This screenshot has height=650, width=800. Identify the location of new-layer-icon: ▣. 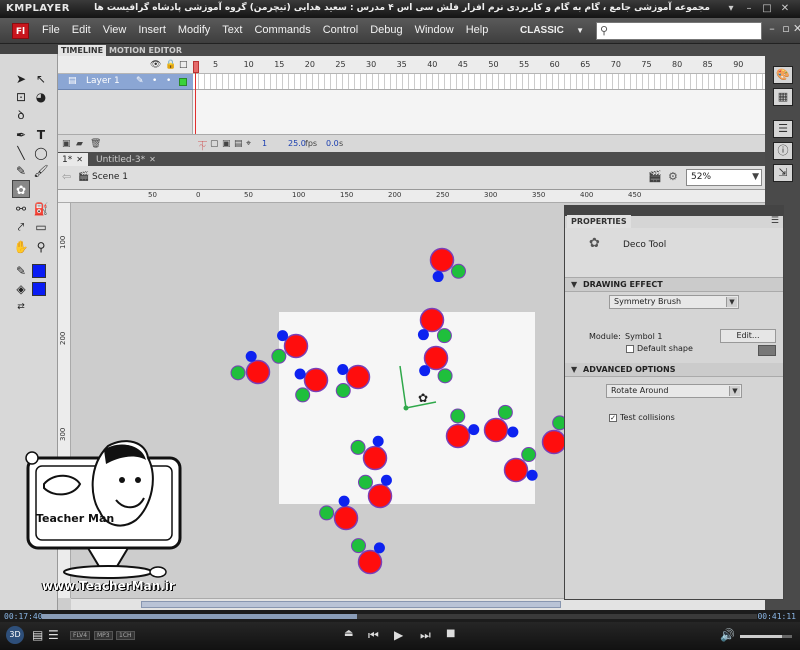
(66, 144).